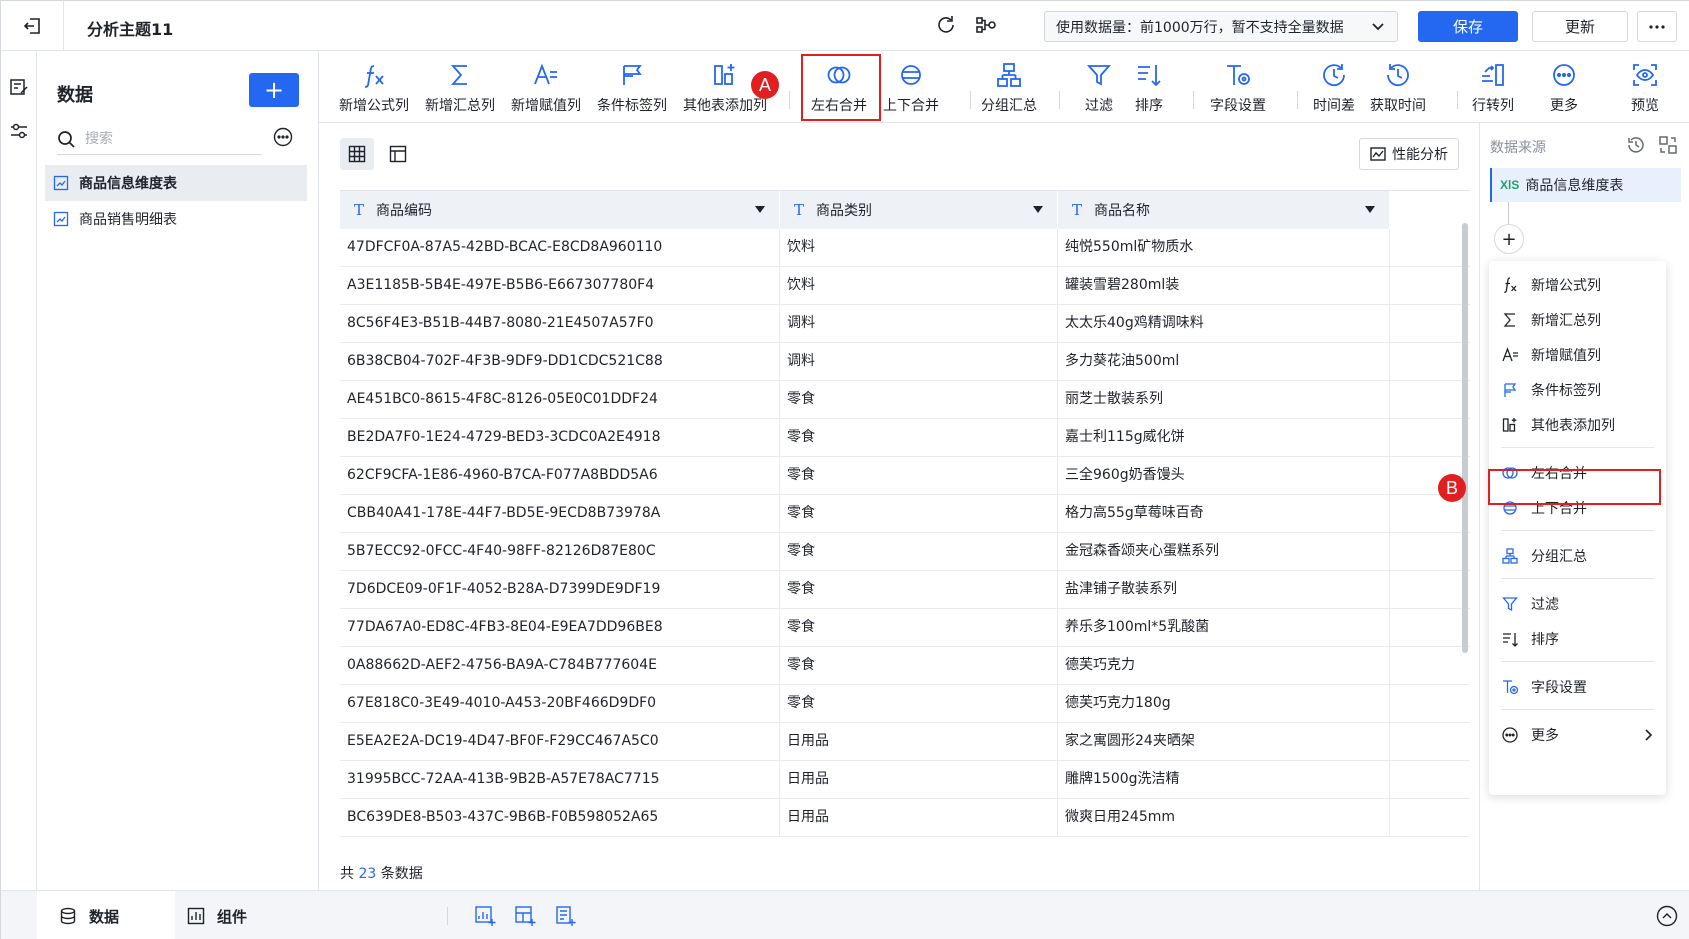 The height and width of the screenshot is (939, 1689). What do you see at coordinates (1509, 239) in the screenshot?
I see `add-step-button: +` at bounding box center [1509, 239].